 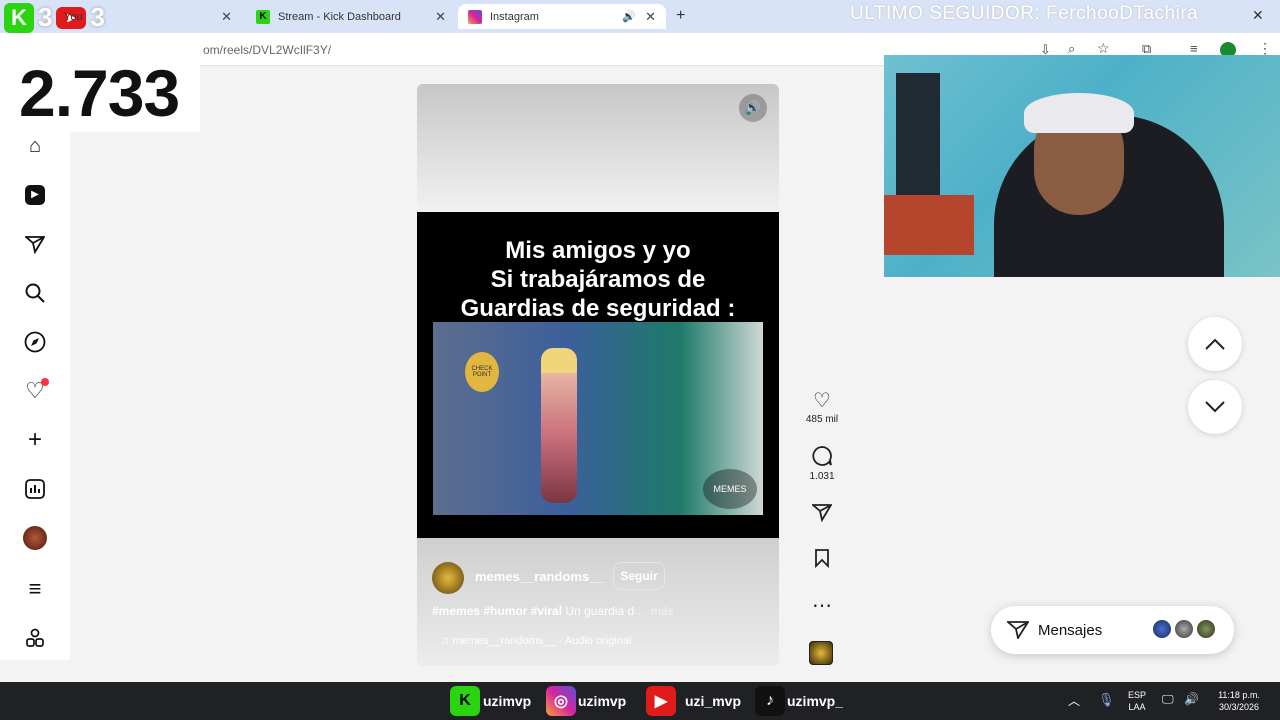 What do you see at coordinates (1024, 13) in the screenshot?
I see `last-follower-overlay: ULTIMO SEGUIDOR: FerchooDTachira` at bounding box center [1024, 13].